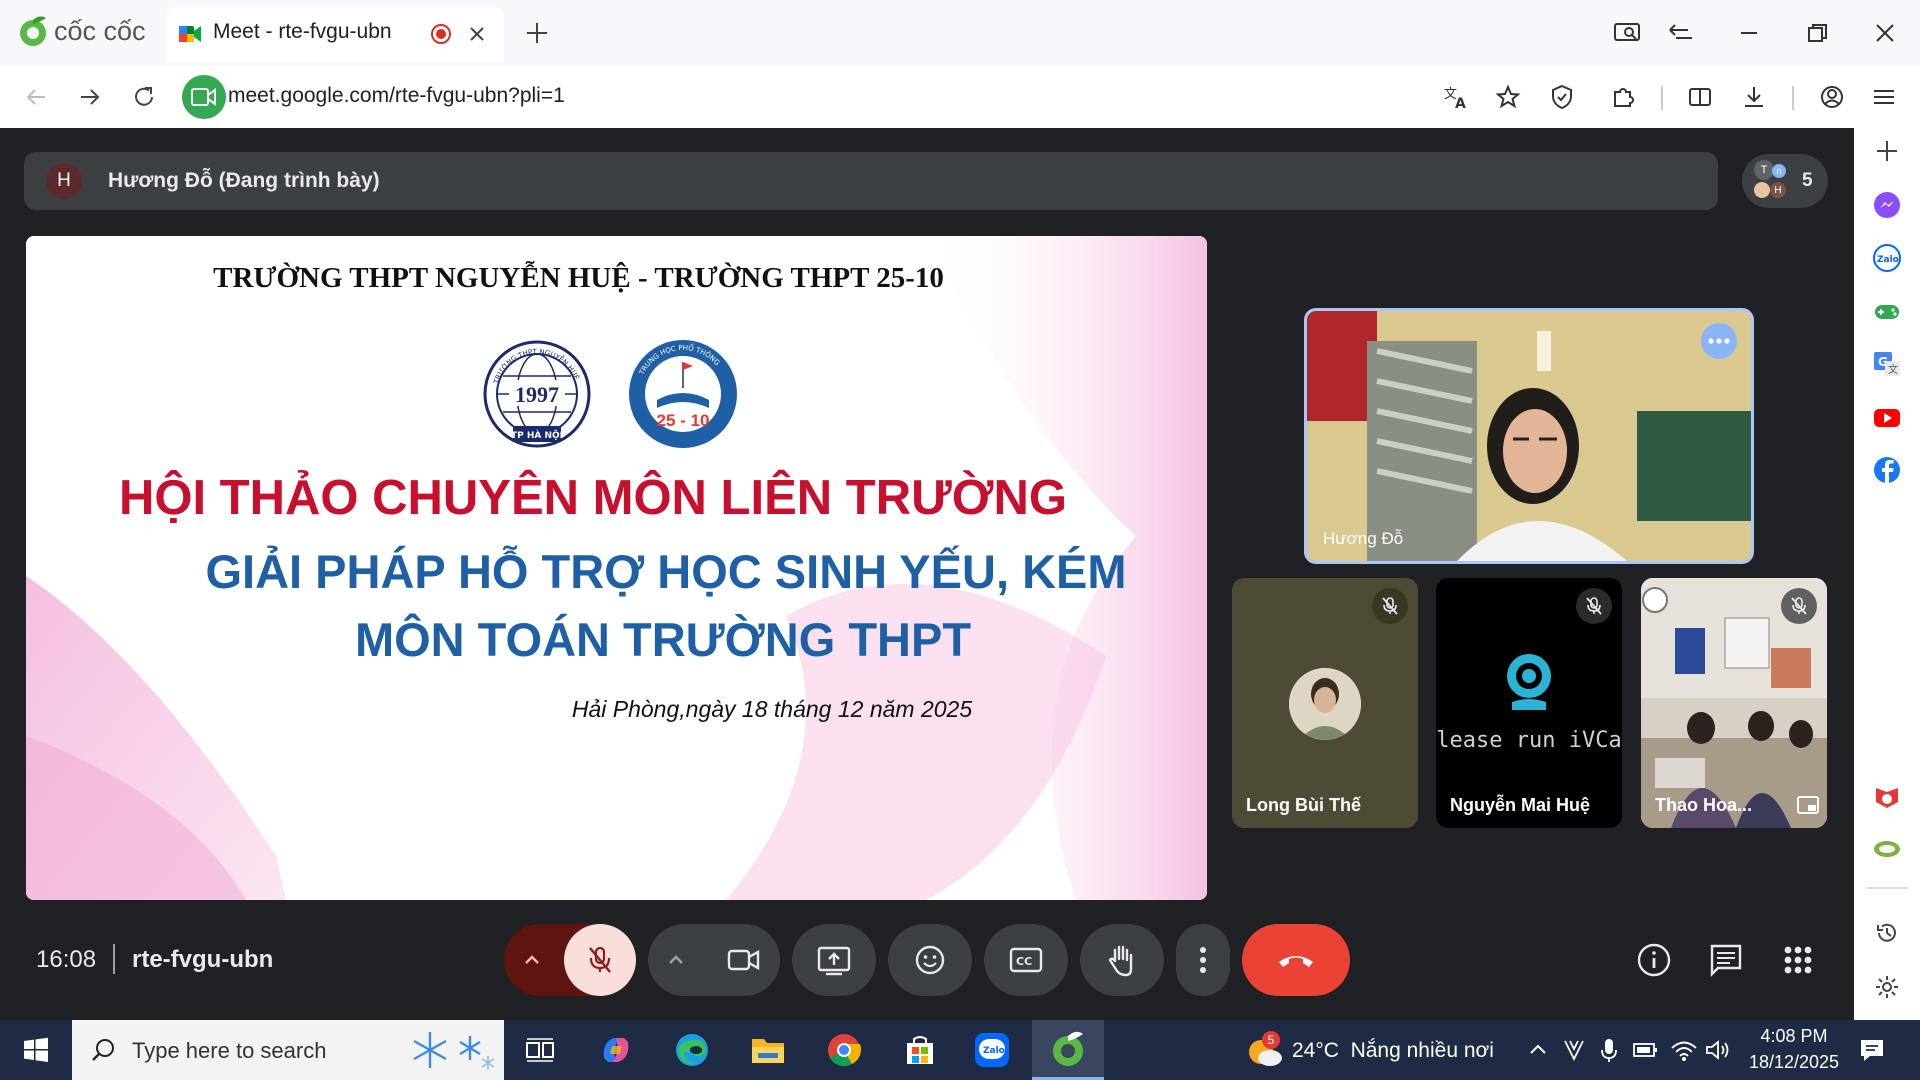 Image resolution: width=1920 pixels, height=1080 pixels. I want to click on zalo-app: Zalo, so click(992, 1050).